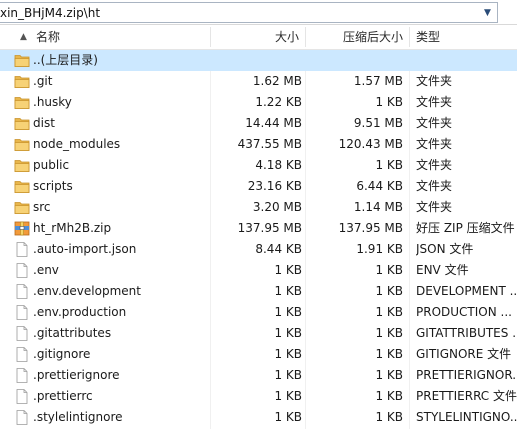  Describe the element at coordinates (278, 102) in the screenshot. I see `item-size: 1.22 KB` at that location.